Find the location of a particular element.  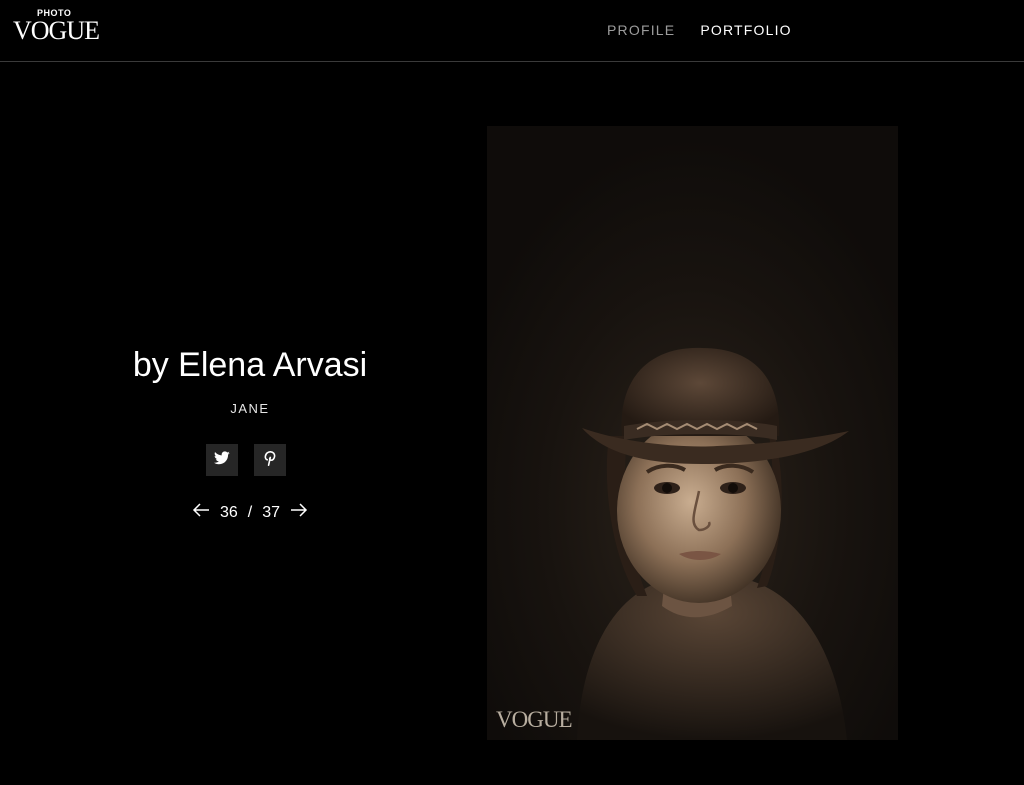

nav-portfolio-link: PORTFOLIO is located at coordinates (745, 30).